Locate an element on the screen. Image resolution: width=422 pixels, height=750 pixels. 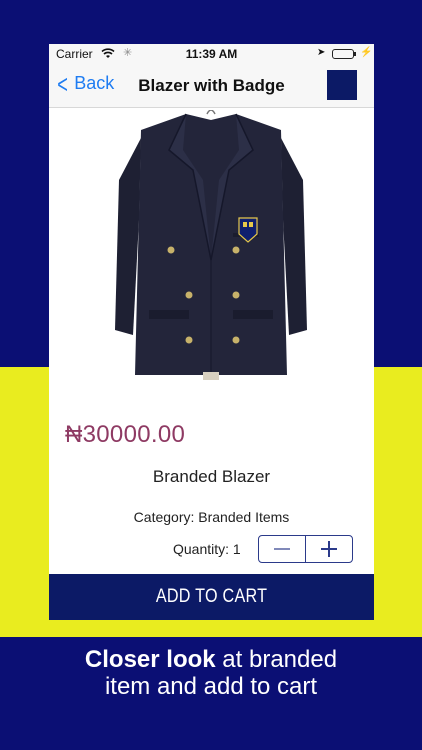
caption-line1-rest: at branded is located at coordinates (276, 659).